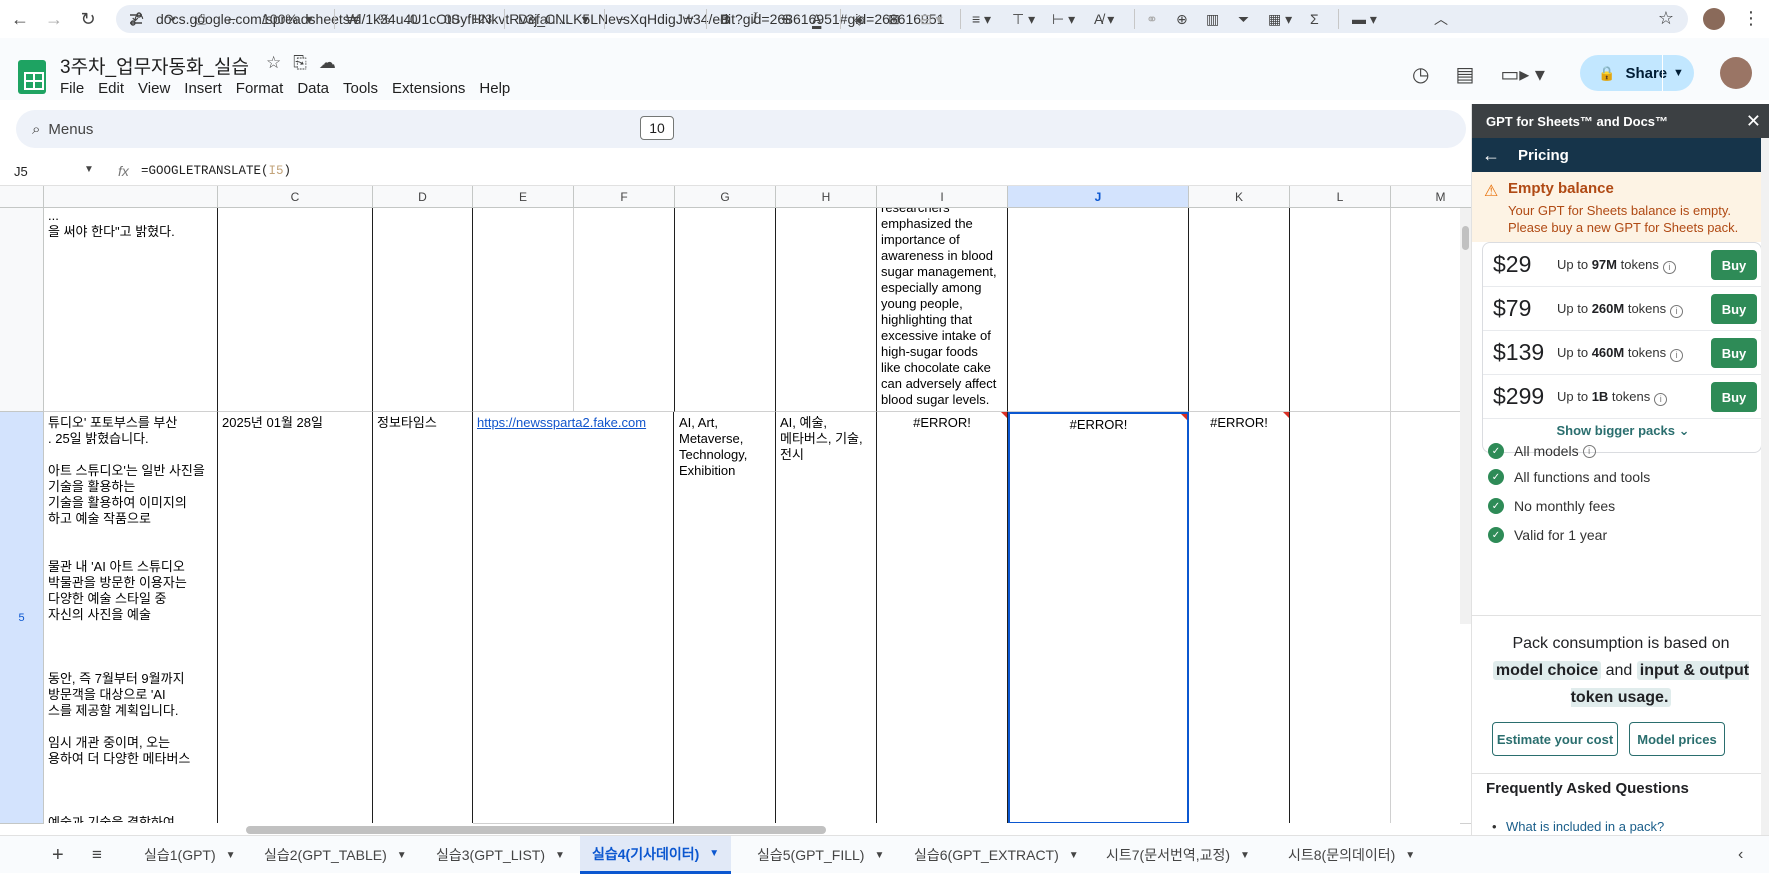  Describe the element at coordinates (1098, 310) in the screenshot. I see `cell-j4` at that location.